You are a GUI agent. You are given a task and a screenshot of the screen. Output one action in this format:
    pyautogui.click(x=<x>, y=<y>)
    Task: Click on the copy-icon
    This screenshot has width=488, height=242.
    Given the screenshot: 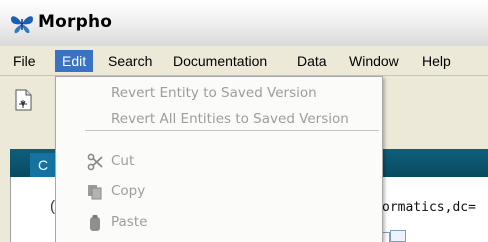 What is the action you would take?
    pyautogui.click(x=95, y=192)
    